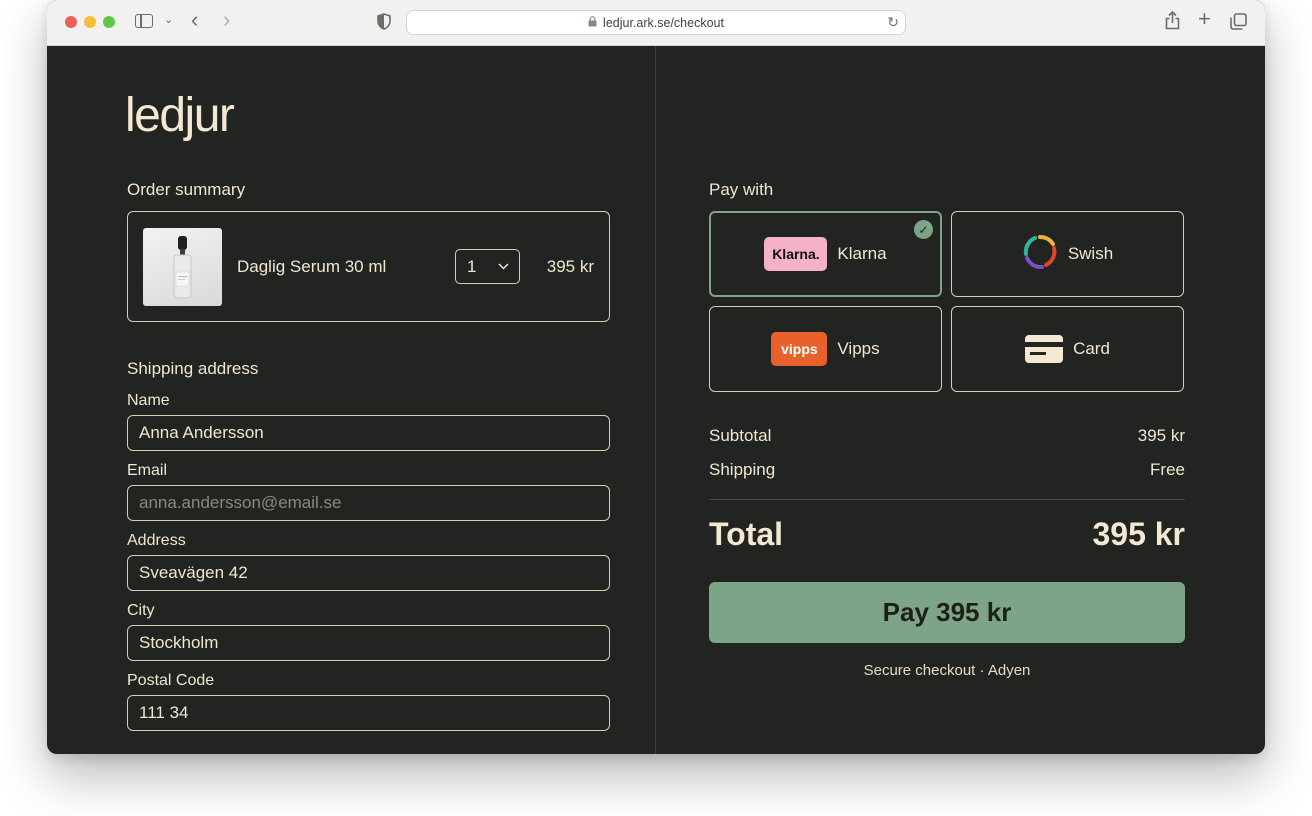 This screenshot has height=816, width=1312. I want to click on vipps-logo: vipps, so click(799, 349).